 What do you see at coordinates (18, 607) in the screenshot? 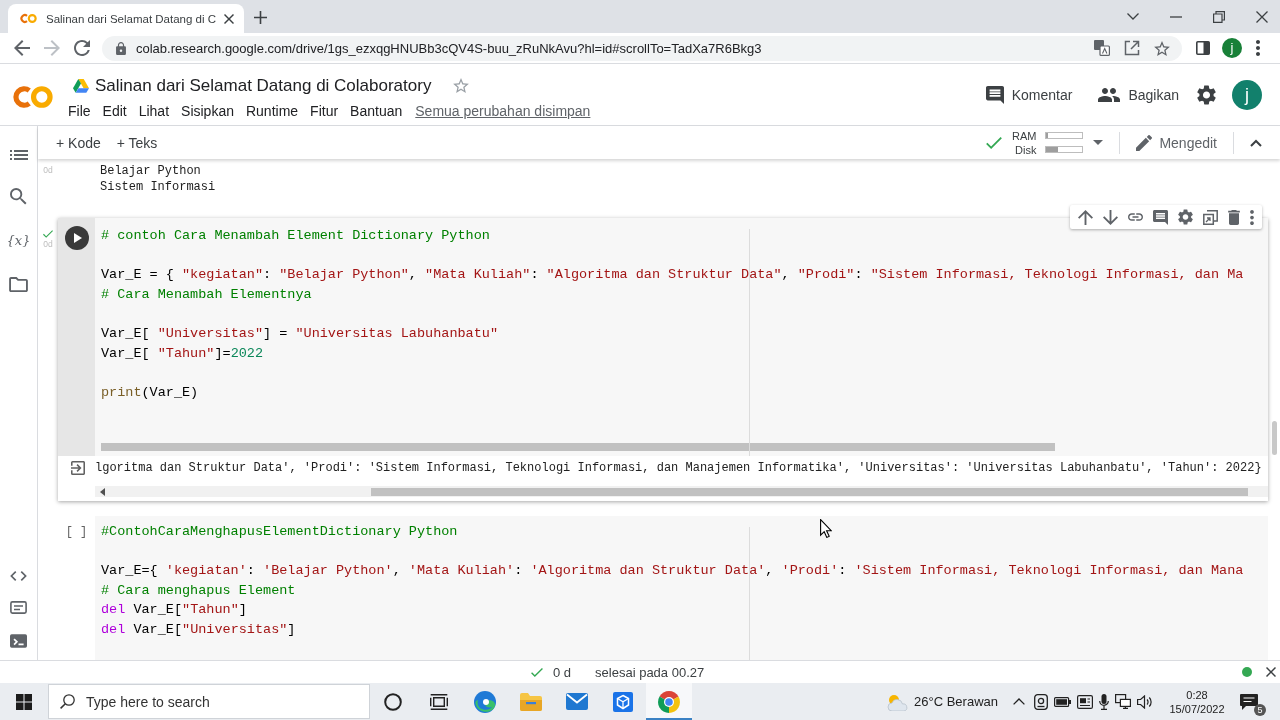
I see `snippets-icon` at bounding box center [18, 607].